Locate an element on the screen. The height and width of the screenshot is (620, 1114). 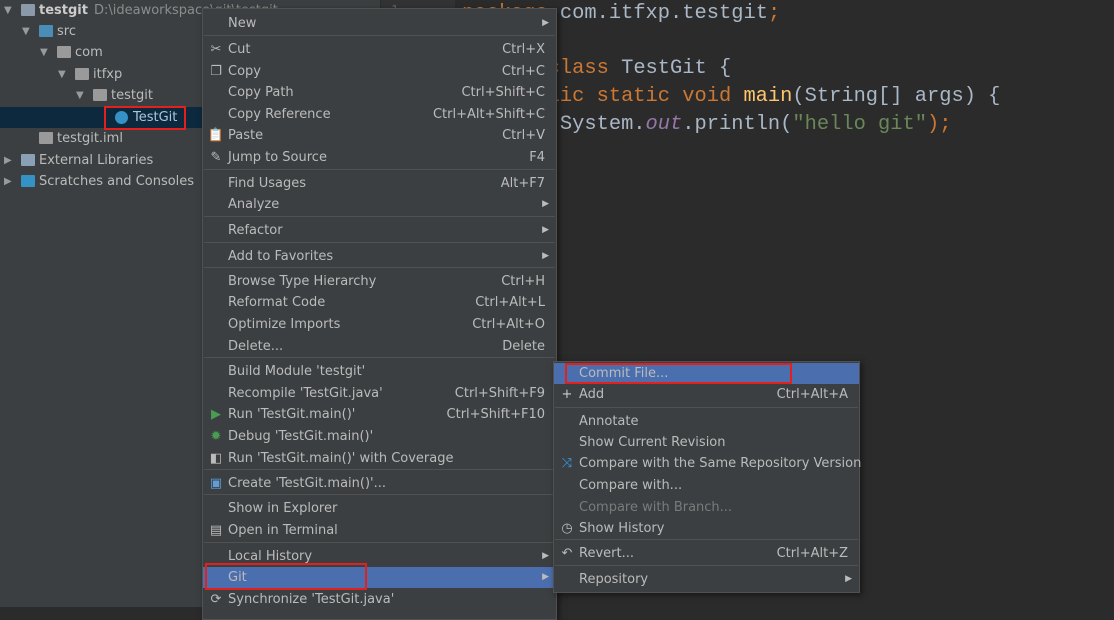
menu-item-annotate: Annotate is located at coordinates (706, 421).